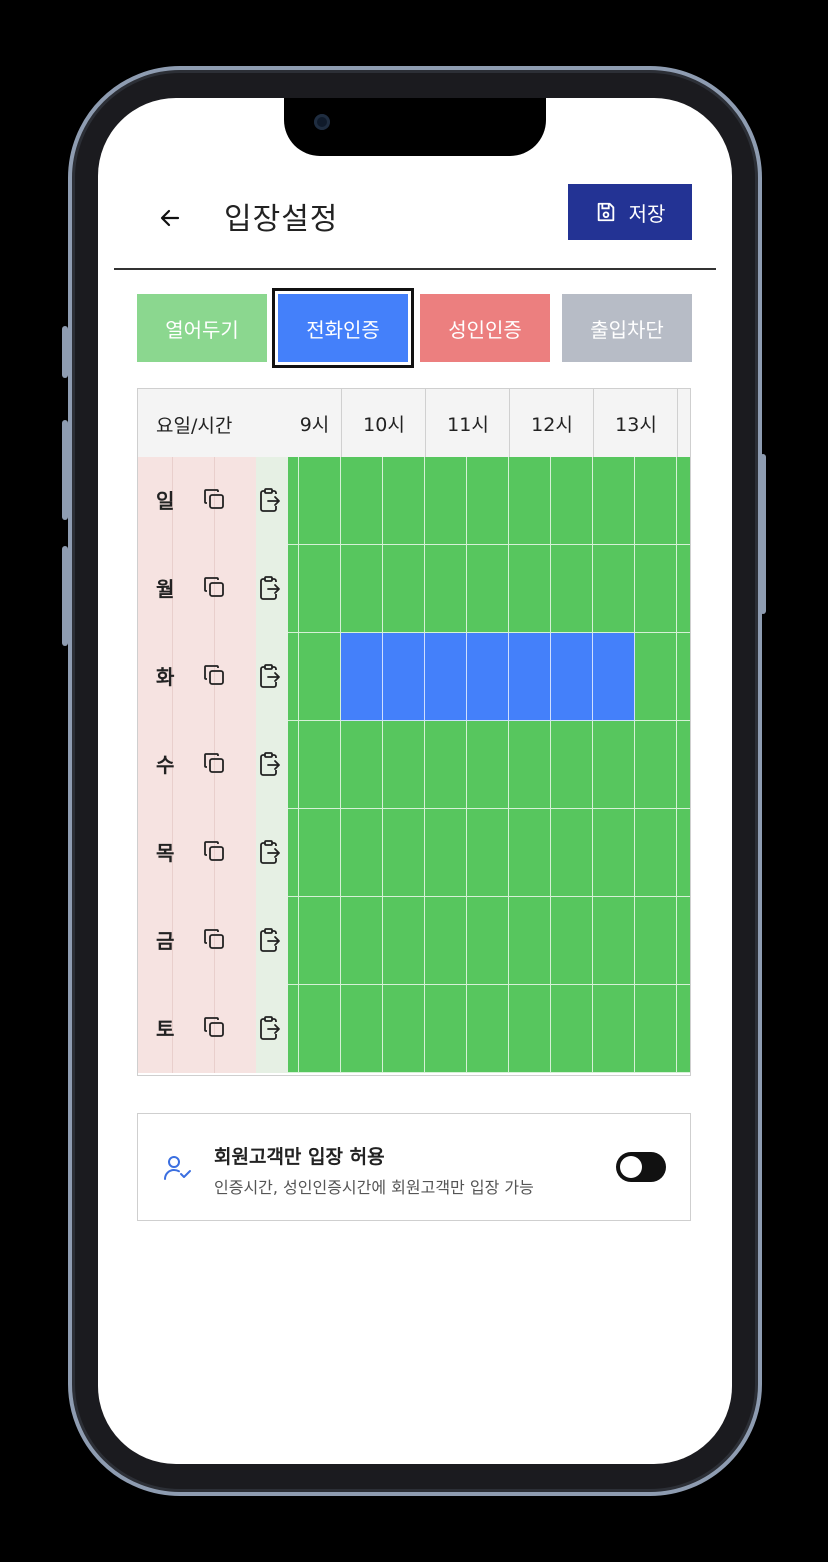  What do you see at coordinates (485, 328) in the screenshot?
I see `mode-adult-auth-button: 성인인증` at bounding box center [485, 328].